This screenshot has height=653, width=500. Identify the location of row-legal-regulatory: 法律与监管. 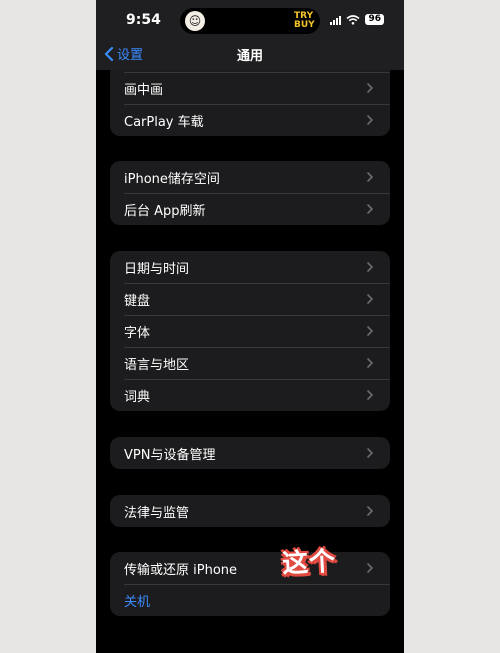
(250, 511).